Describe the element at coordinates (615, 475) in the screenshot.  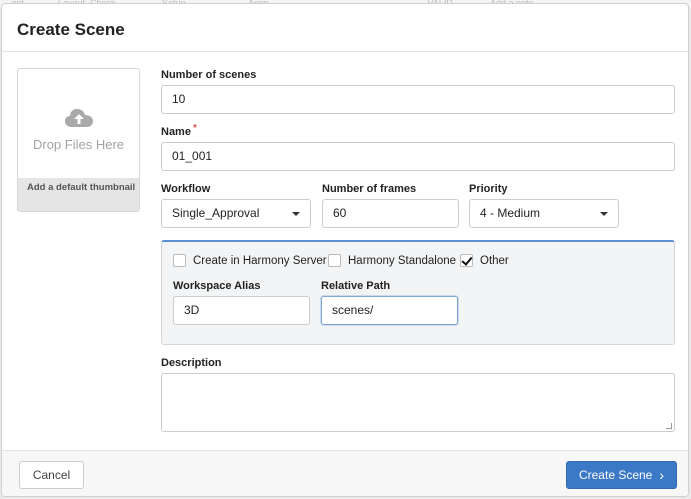
I see `create-scene-label: Create Scene` at that location.